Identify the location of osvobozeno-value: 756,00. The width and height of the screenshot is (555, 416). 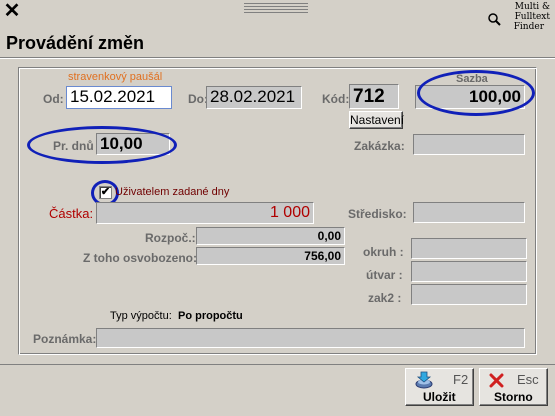
(322, 256).